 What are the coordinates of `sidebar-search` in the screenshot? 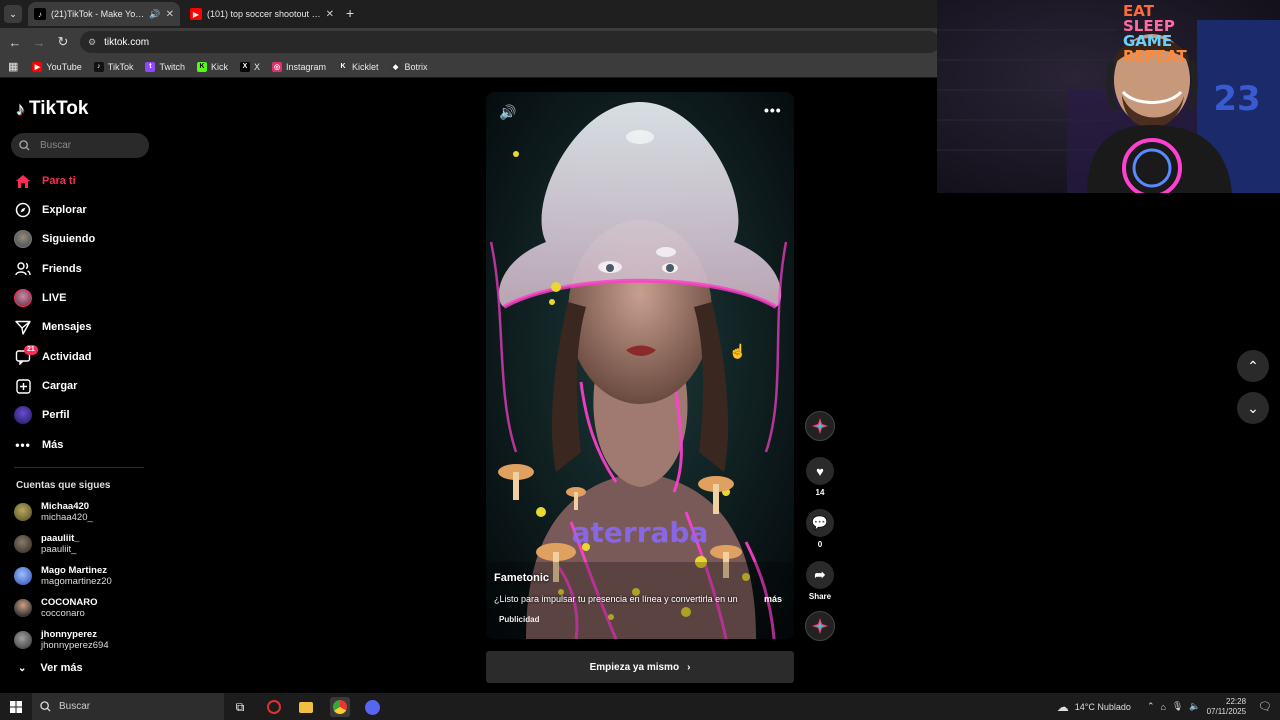 It's located at (80, 145).